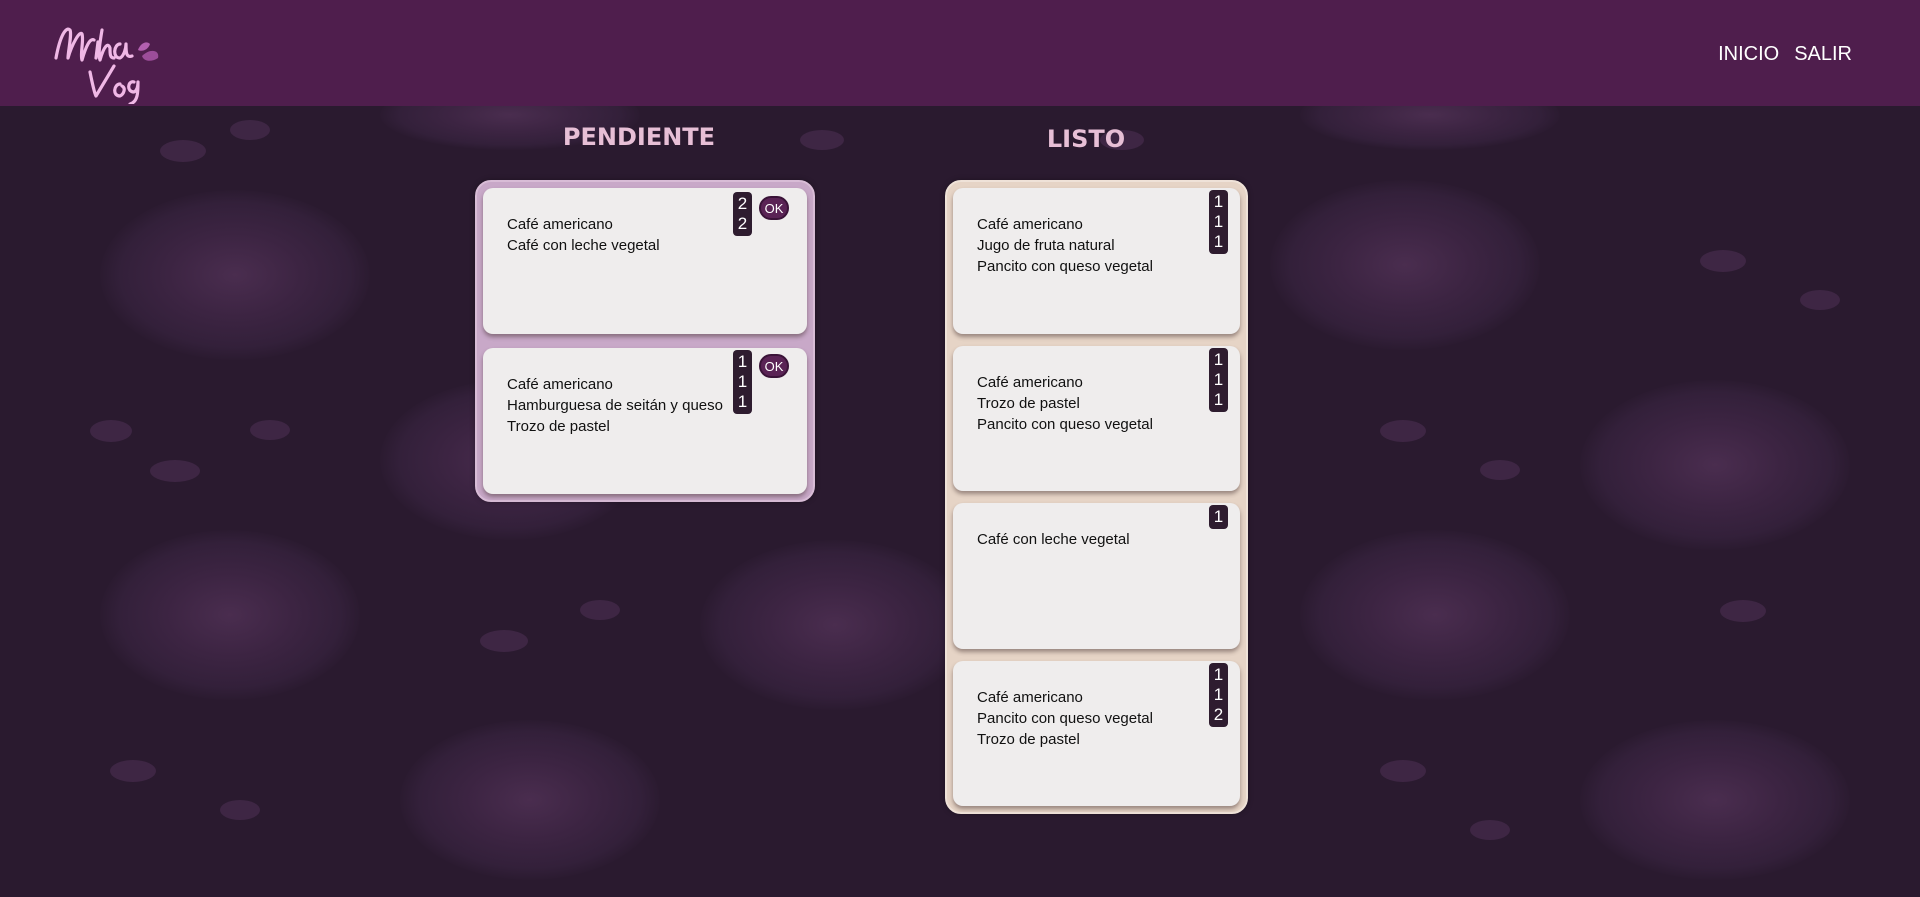 The image size is (1920, 897). What do you see at coordinates (1823, 54) in the screenshot?
I see `nav-salir-link: SALIR` at bounding box center [1823, 54].